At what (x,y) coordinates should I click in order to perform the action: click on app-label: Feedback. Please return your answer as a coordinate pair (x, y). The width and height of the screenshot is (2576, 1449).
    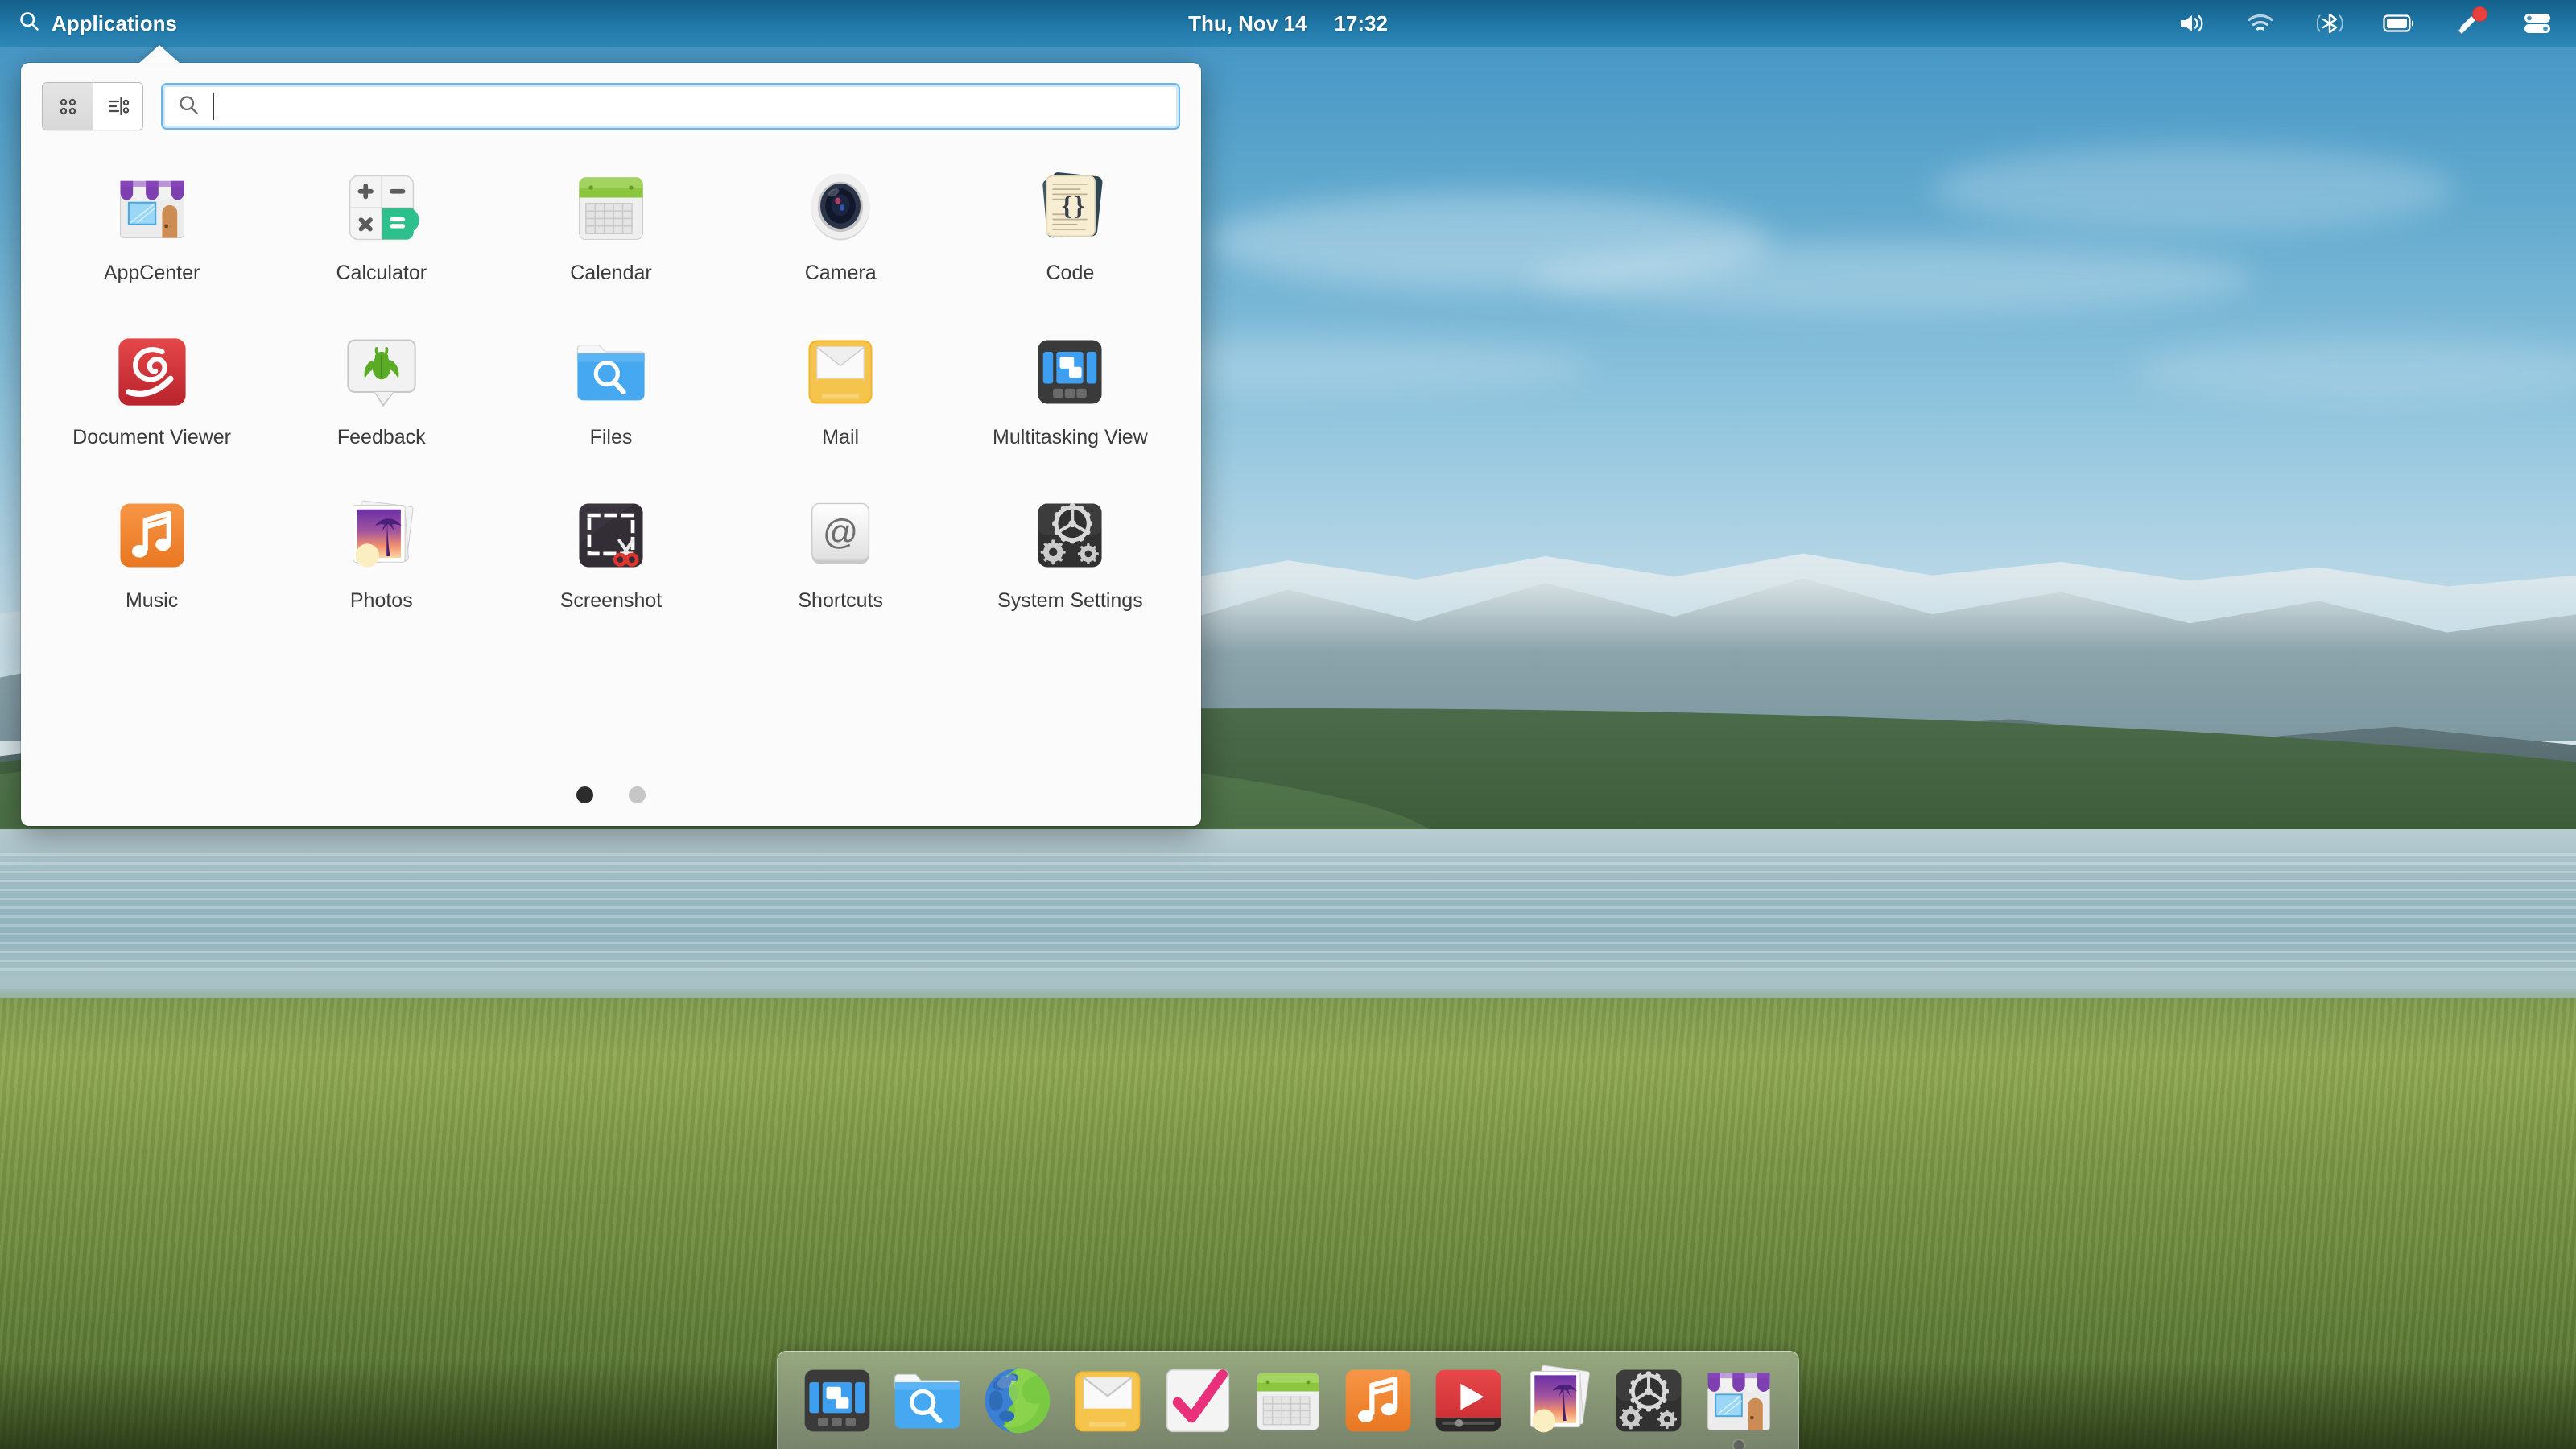
    Looking at the image, I should click on (381, 436).